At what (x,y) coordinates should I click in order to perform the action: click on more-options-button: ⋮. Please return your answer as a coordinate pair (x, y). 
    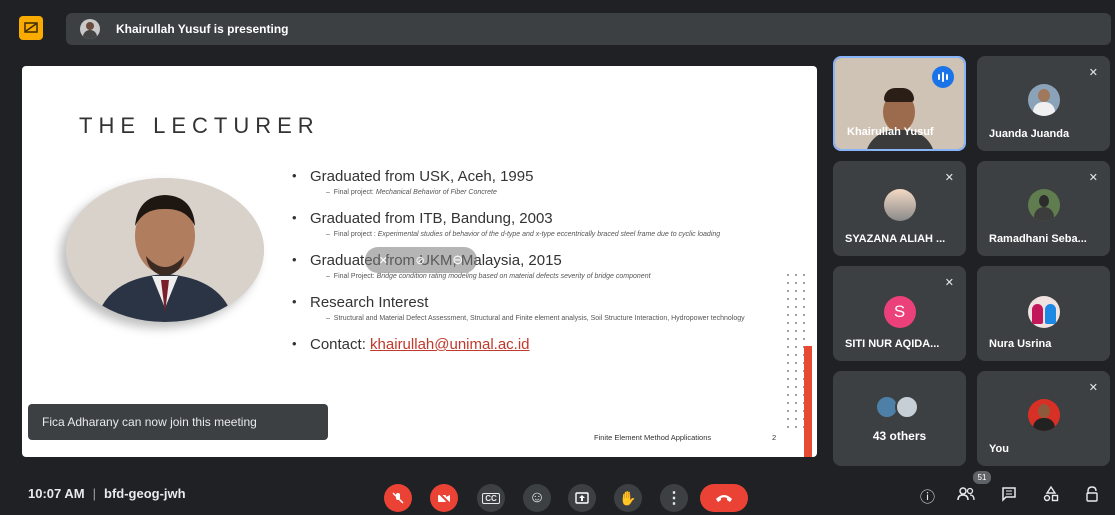
    Looking at the image, I should click on (674, 498).